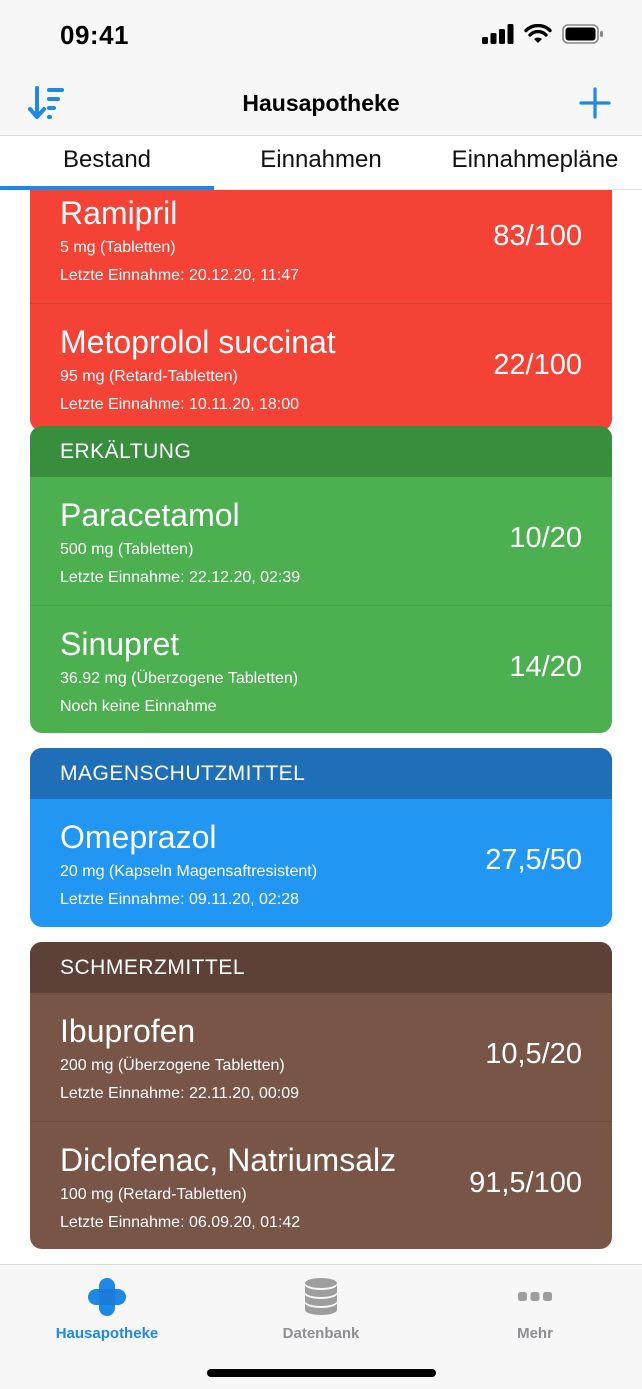  What do you see at coordinates (321, 1296) in the screenshot?
I see `database-icon` at bounding box center [321, 1296].